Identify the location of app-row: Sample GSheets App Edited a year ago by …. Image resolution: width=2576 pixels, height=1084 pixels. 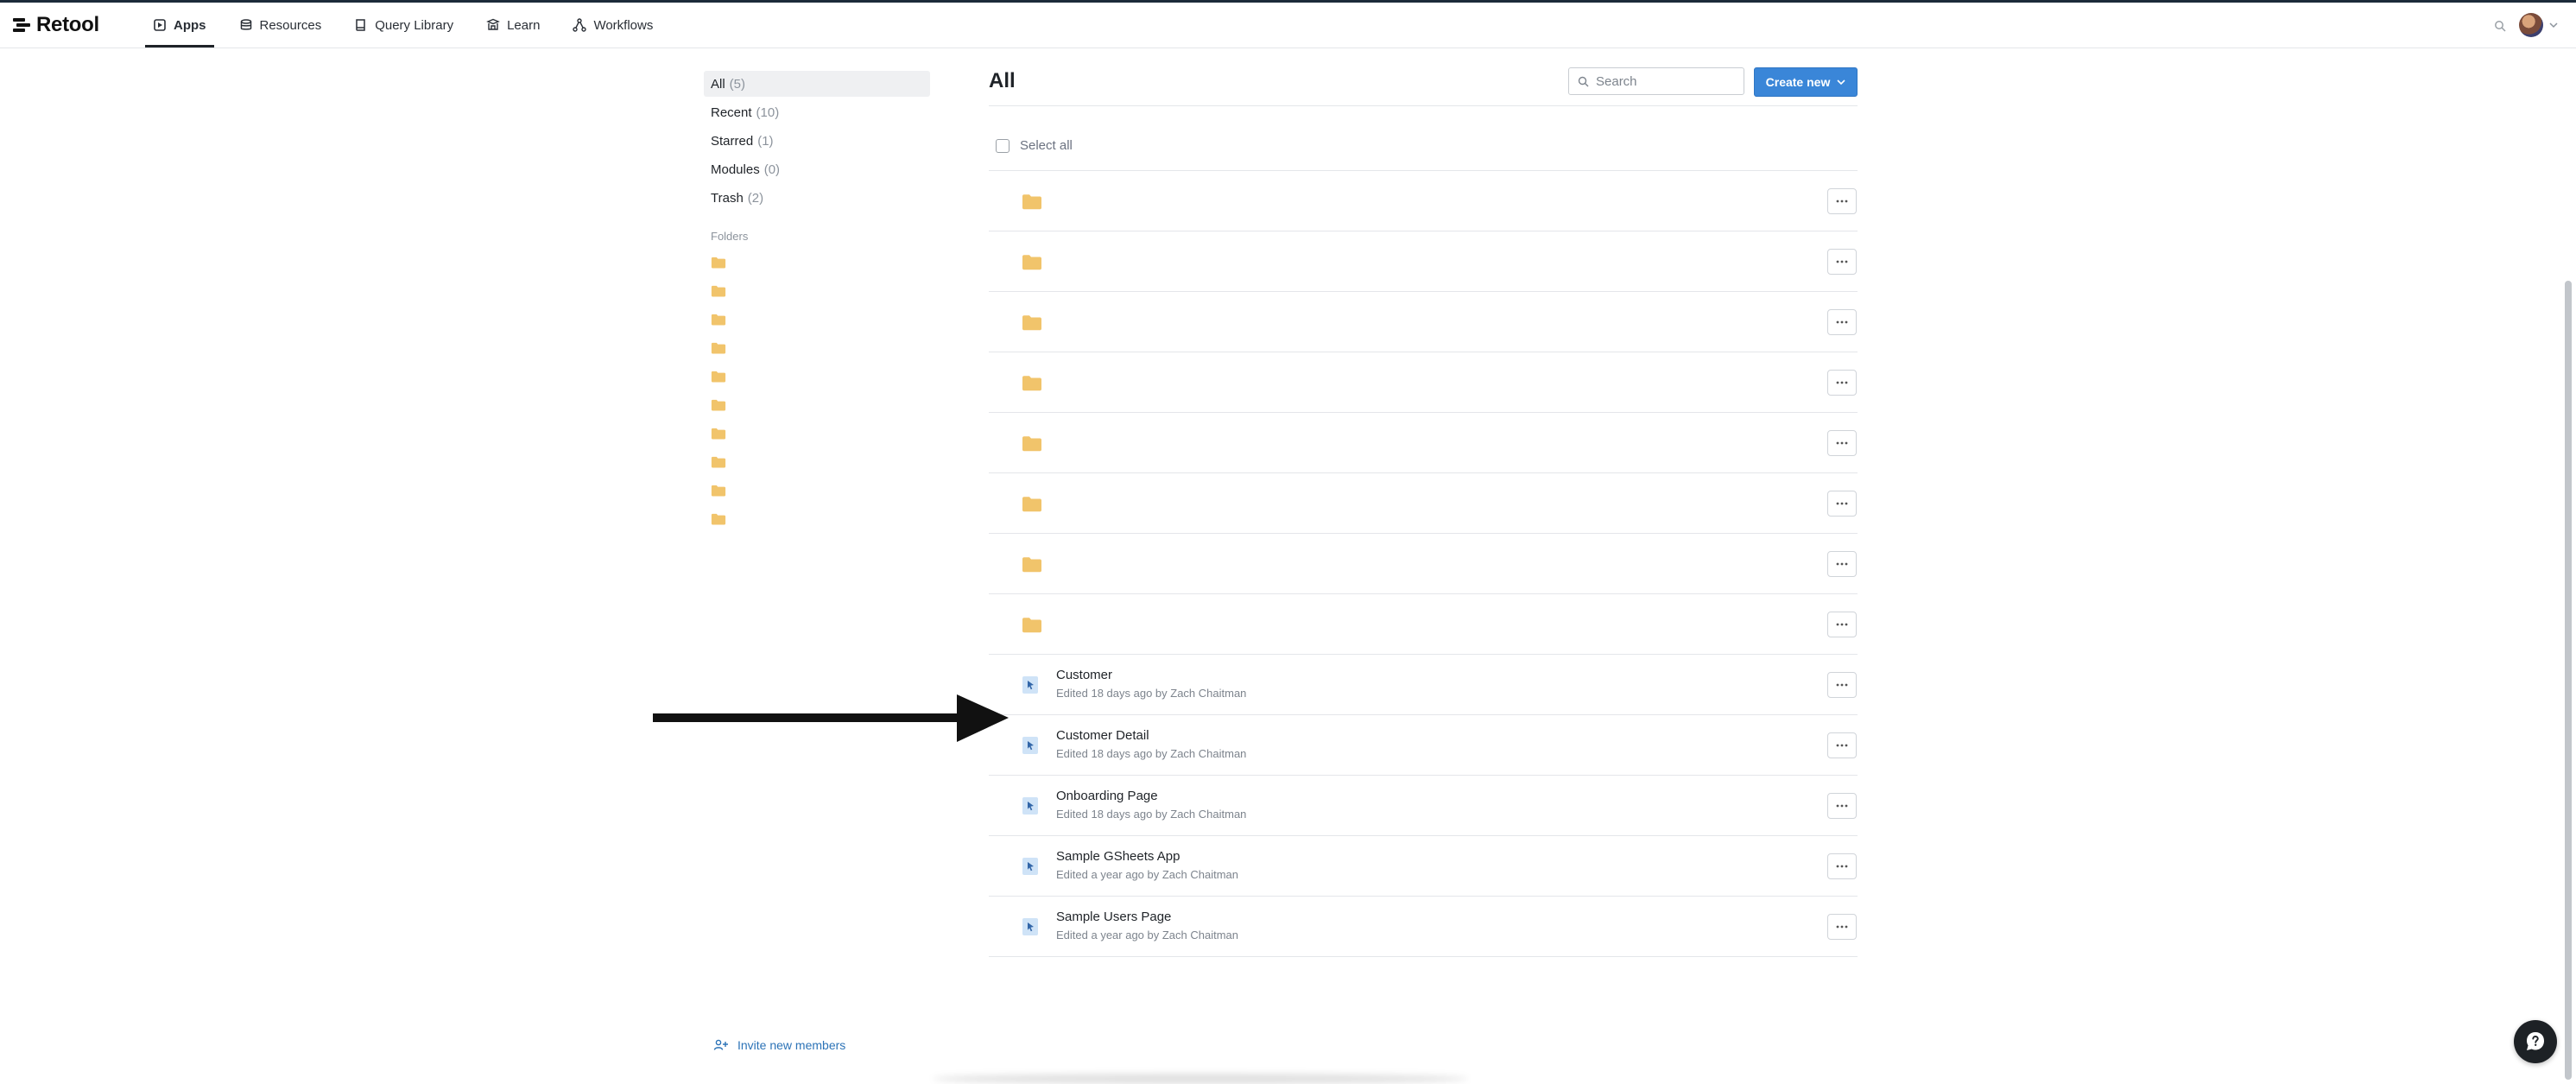
(1423, 866).